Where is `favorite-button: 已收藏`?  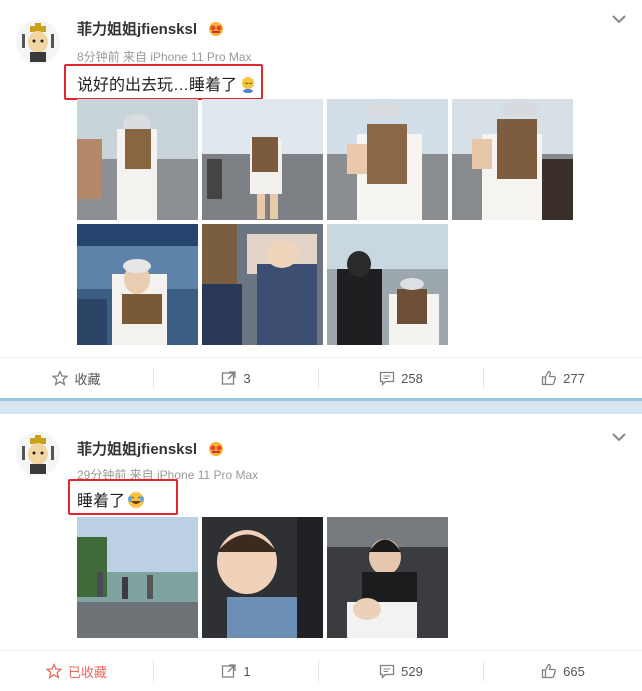
favorite-button: 已收藏 is located at coordinates (76, 671).